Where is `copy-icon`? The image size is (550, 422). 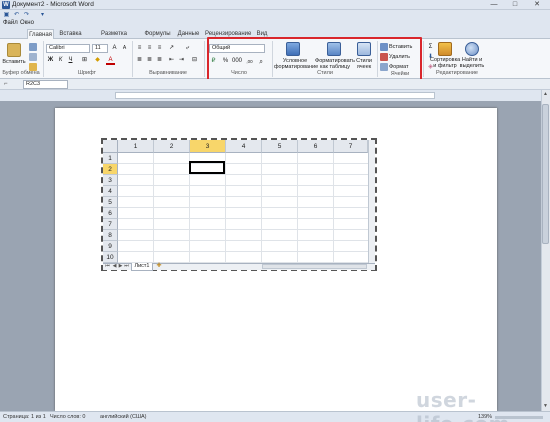 copy-icon is located at coordinates (33, 57).